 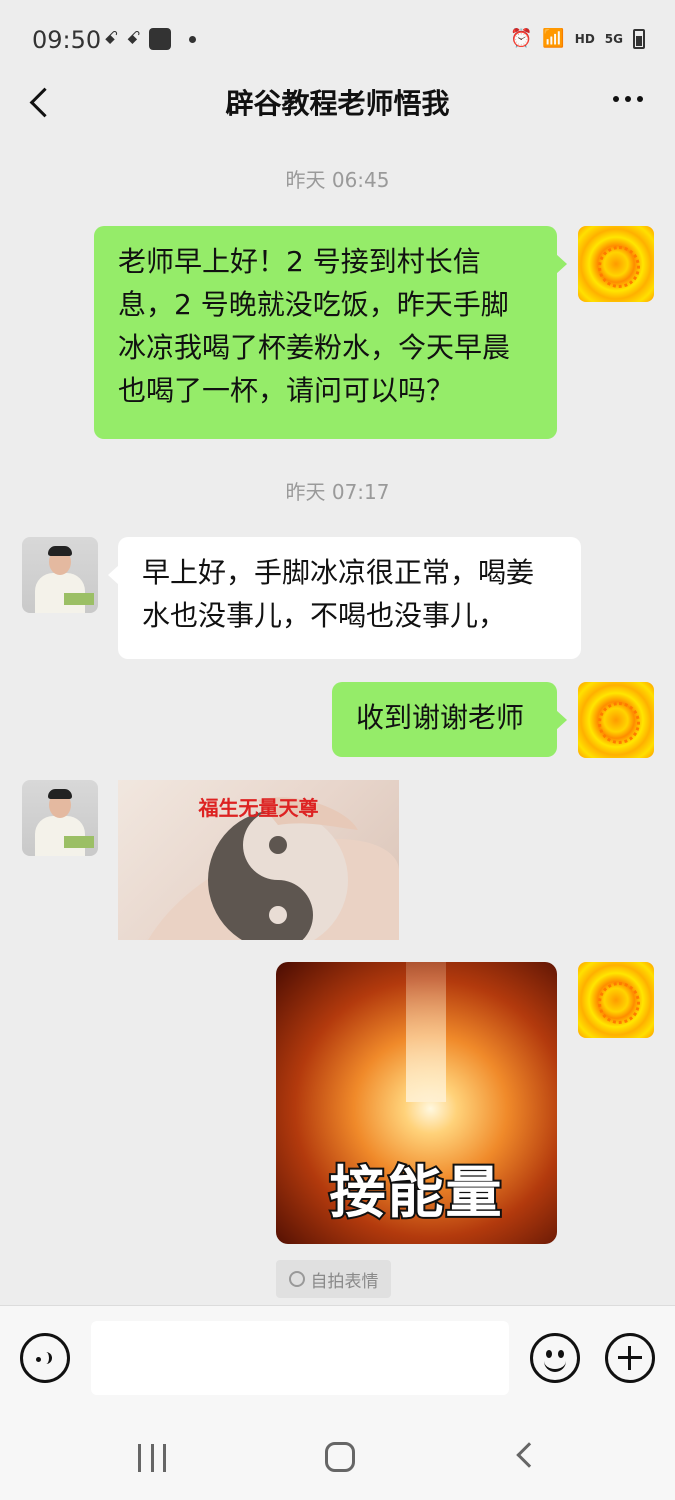 I want to click on message-timestamp: 昨天 06:45, so click(x=337, y=180).